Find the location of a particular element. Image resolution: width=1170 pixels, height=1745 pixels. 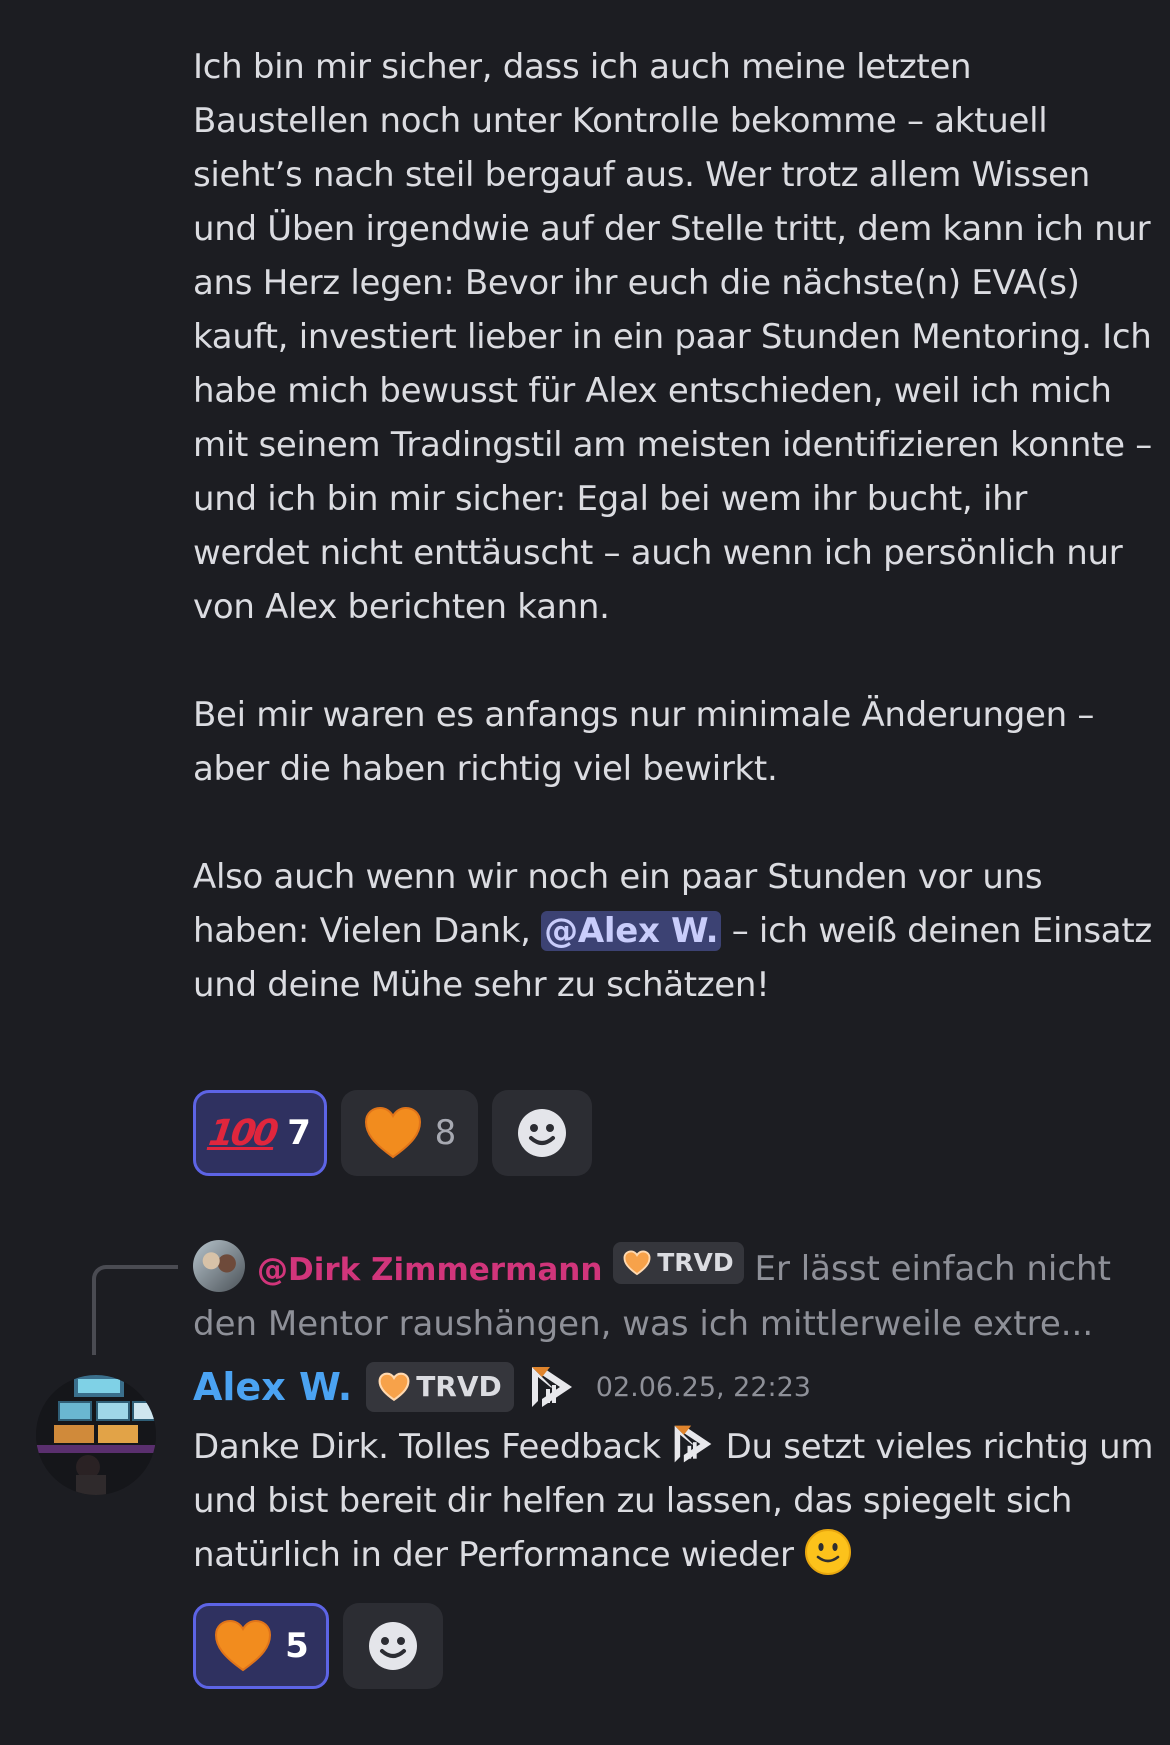

message-header: Alex W. TRVD 02.06.25, 22:23 is located at coordinates (502, 1387).